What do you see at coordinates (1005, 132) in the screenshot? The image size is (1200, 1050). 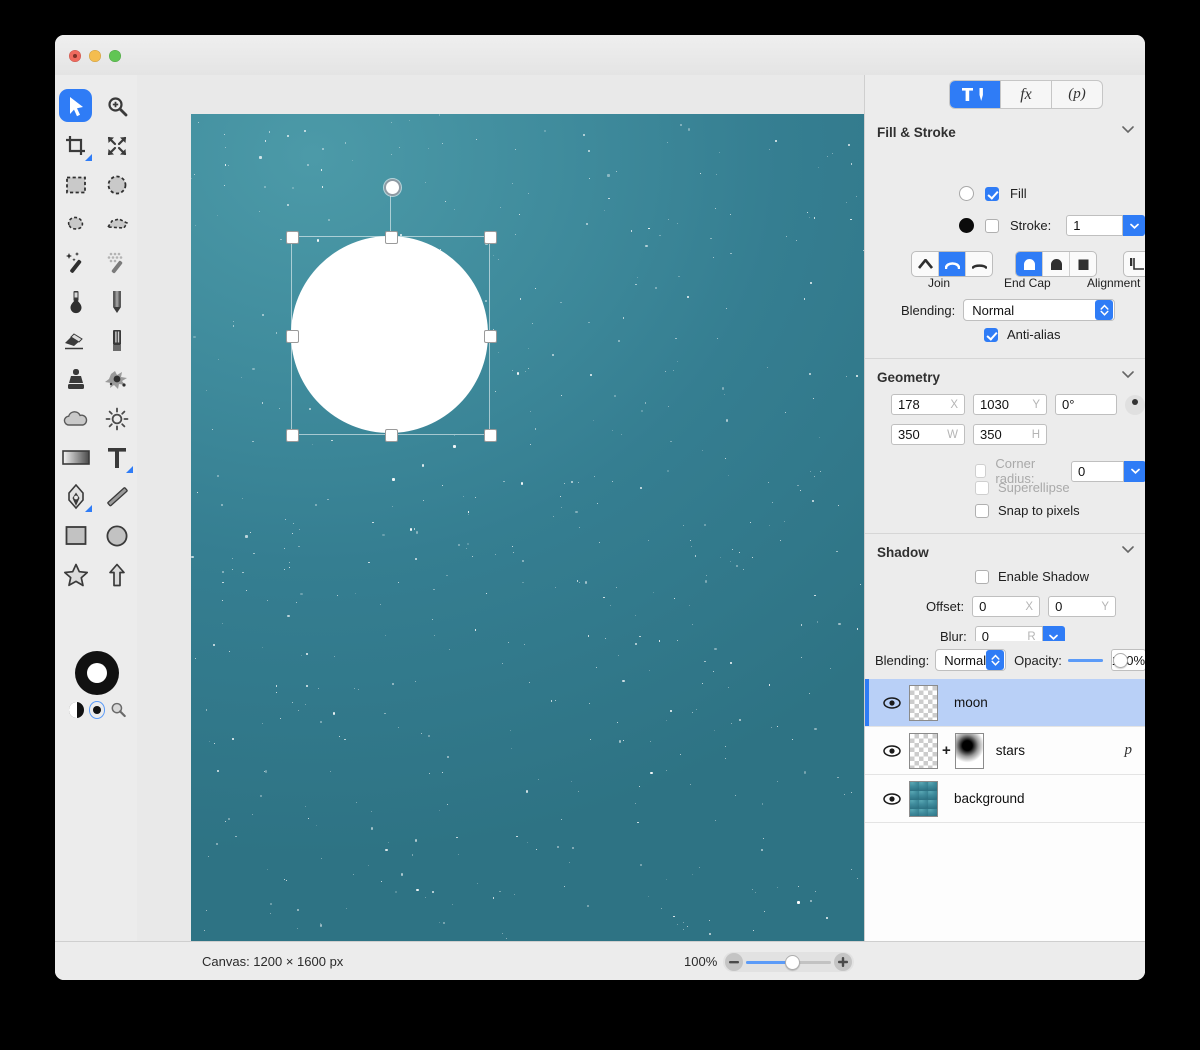 I see `fill-stroke-header: Fill & Stroke` at bounding box center [1005, 132].